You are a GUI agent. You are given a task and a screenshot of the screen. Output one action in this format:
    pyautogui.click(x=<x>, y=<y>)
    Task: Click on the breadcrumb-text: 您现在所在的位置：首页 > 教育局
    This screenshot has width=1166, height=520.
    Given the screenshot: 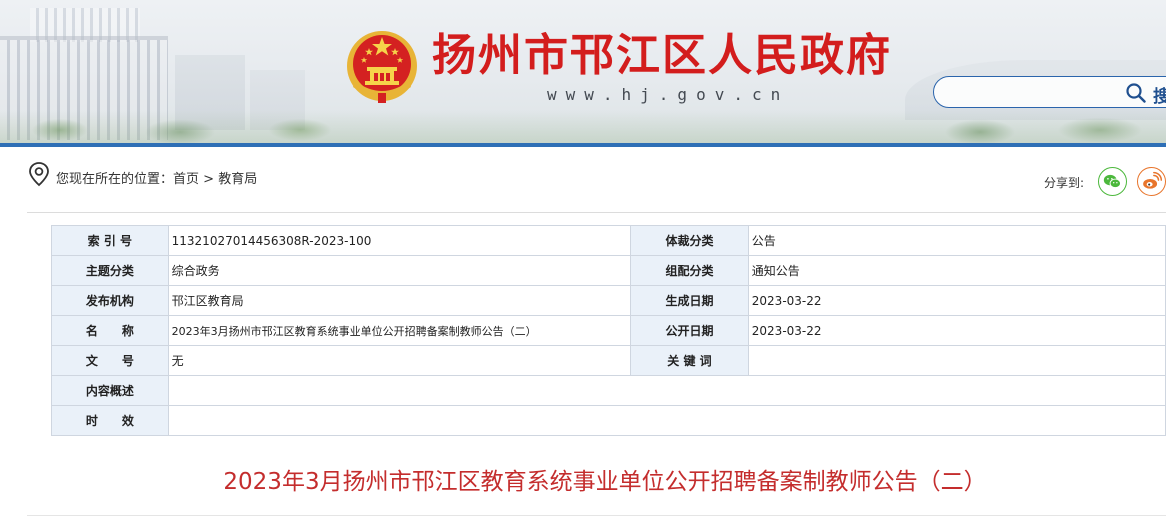 What is the action you would take?
    pyautogui.click(x=156, y=177)
    